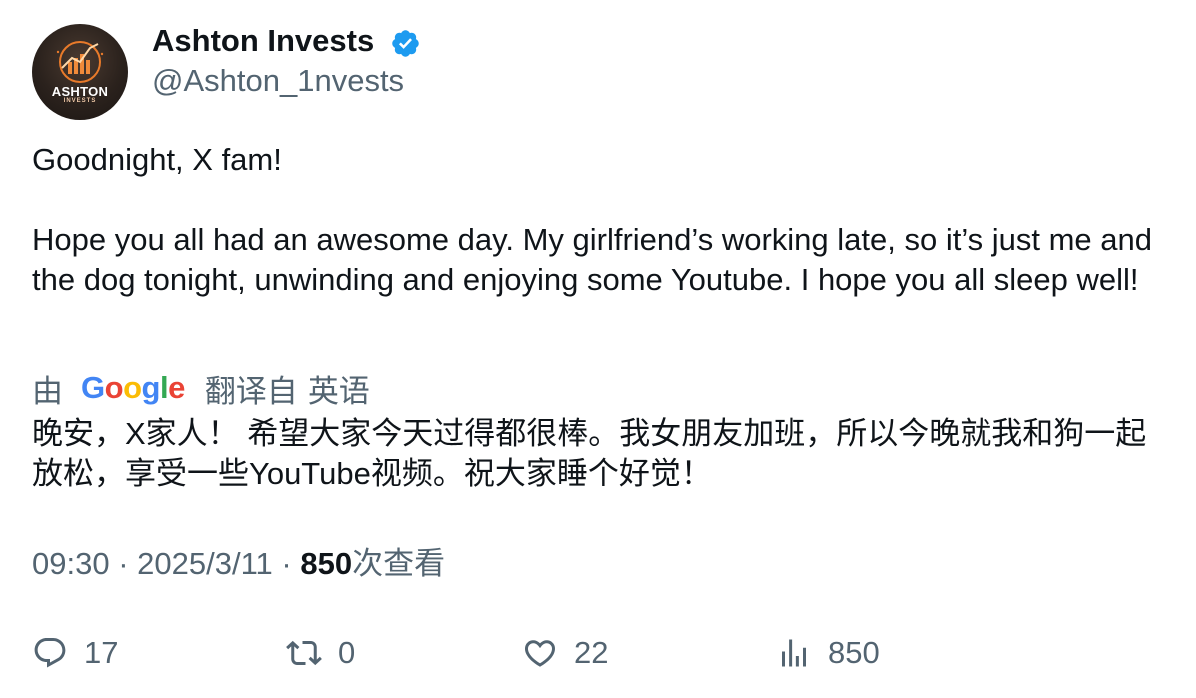 Image resolution: width=1196 pixels, height=698 pixels. What do you see at coordinates (326, 563) in the screenshot?
I see `views-count: 850` at bounding box center [326, 563].